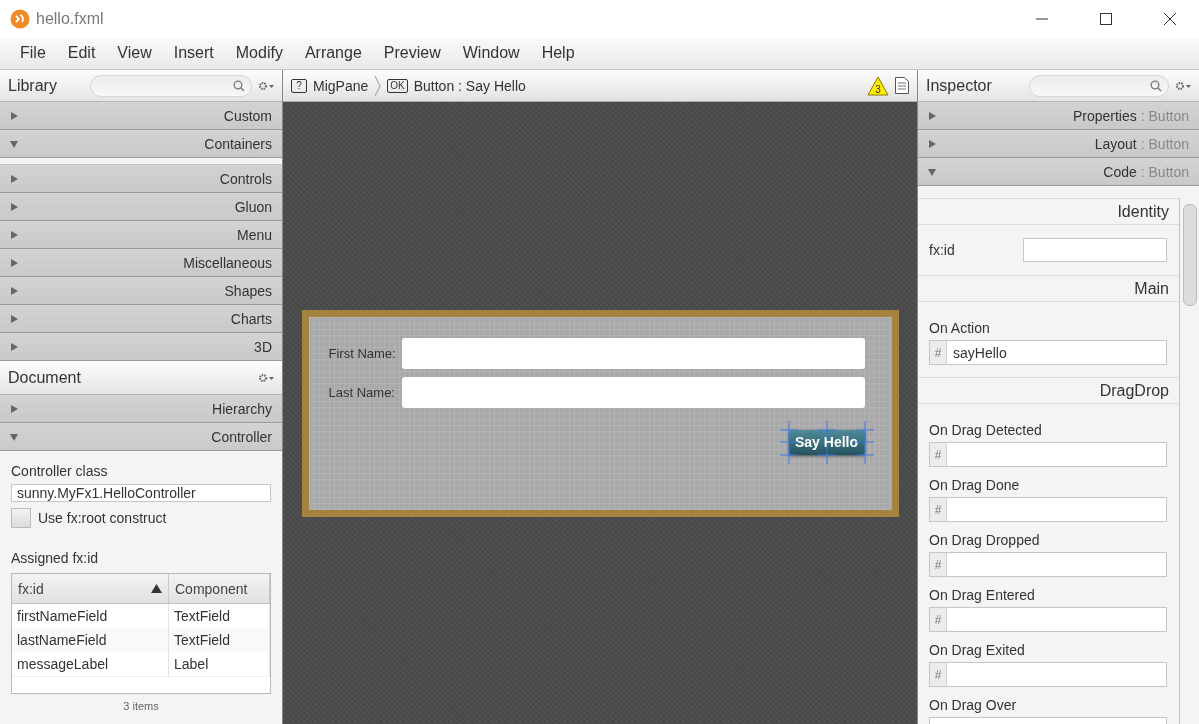 The image size is (1199, 724). Describe the element at coordinates (70, 18) in the screenshot. I see `window-title: hello.fxml` at that location.